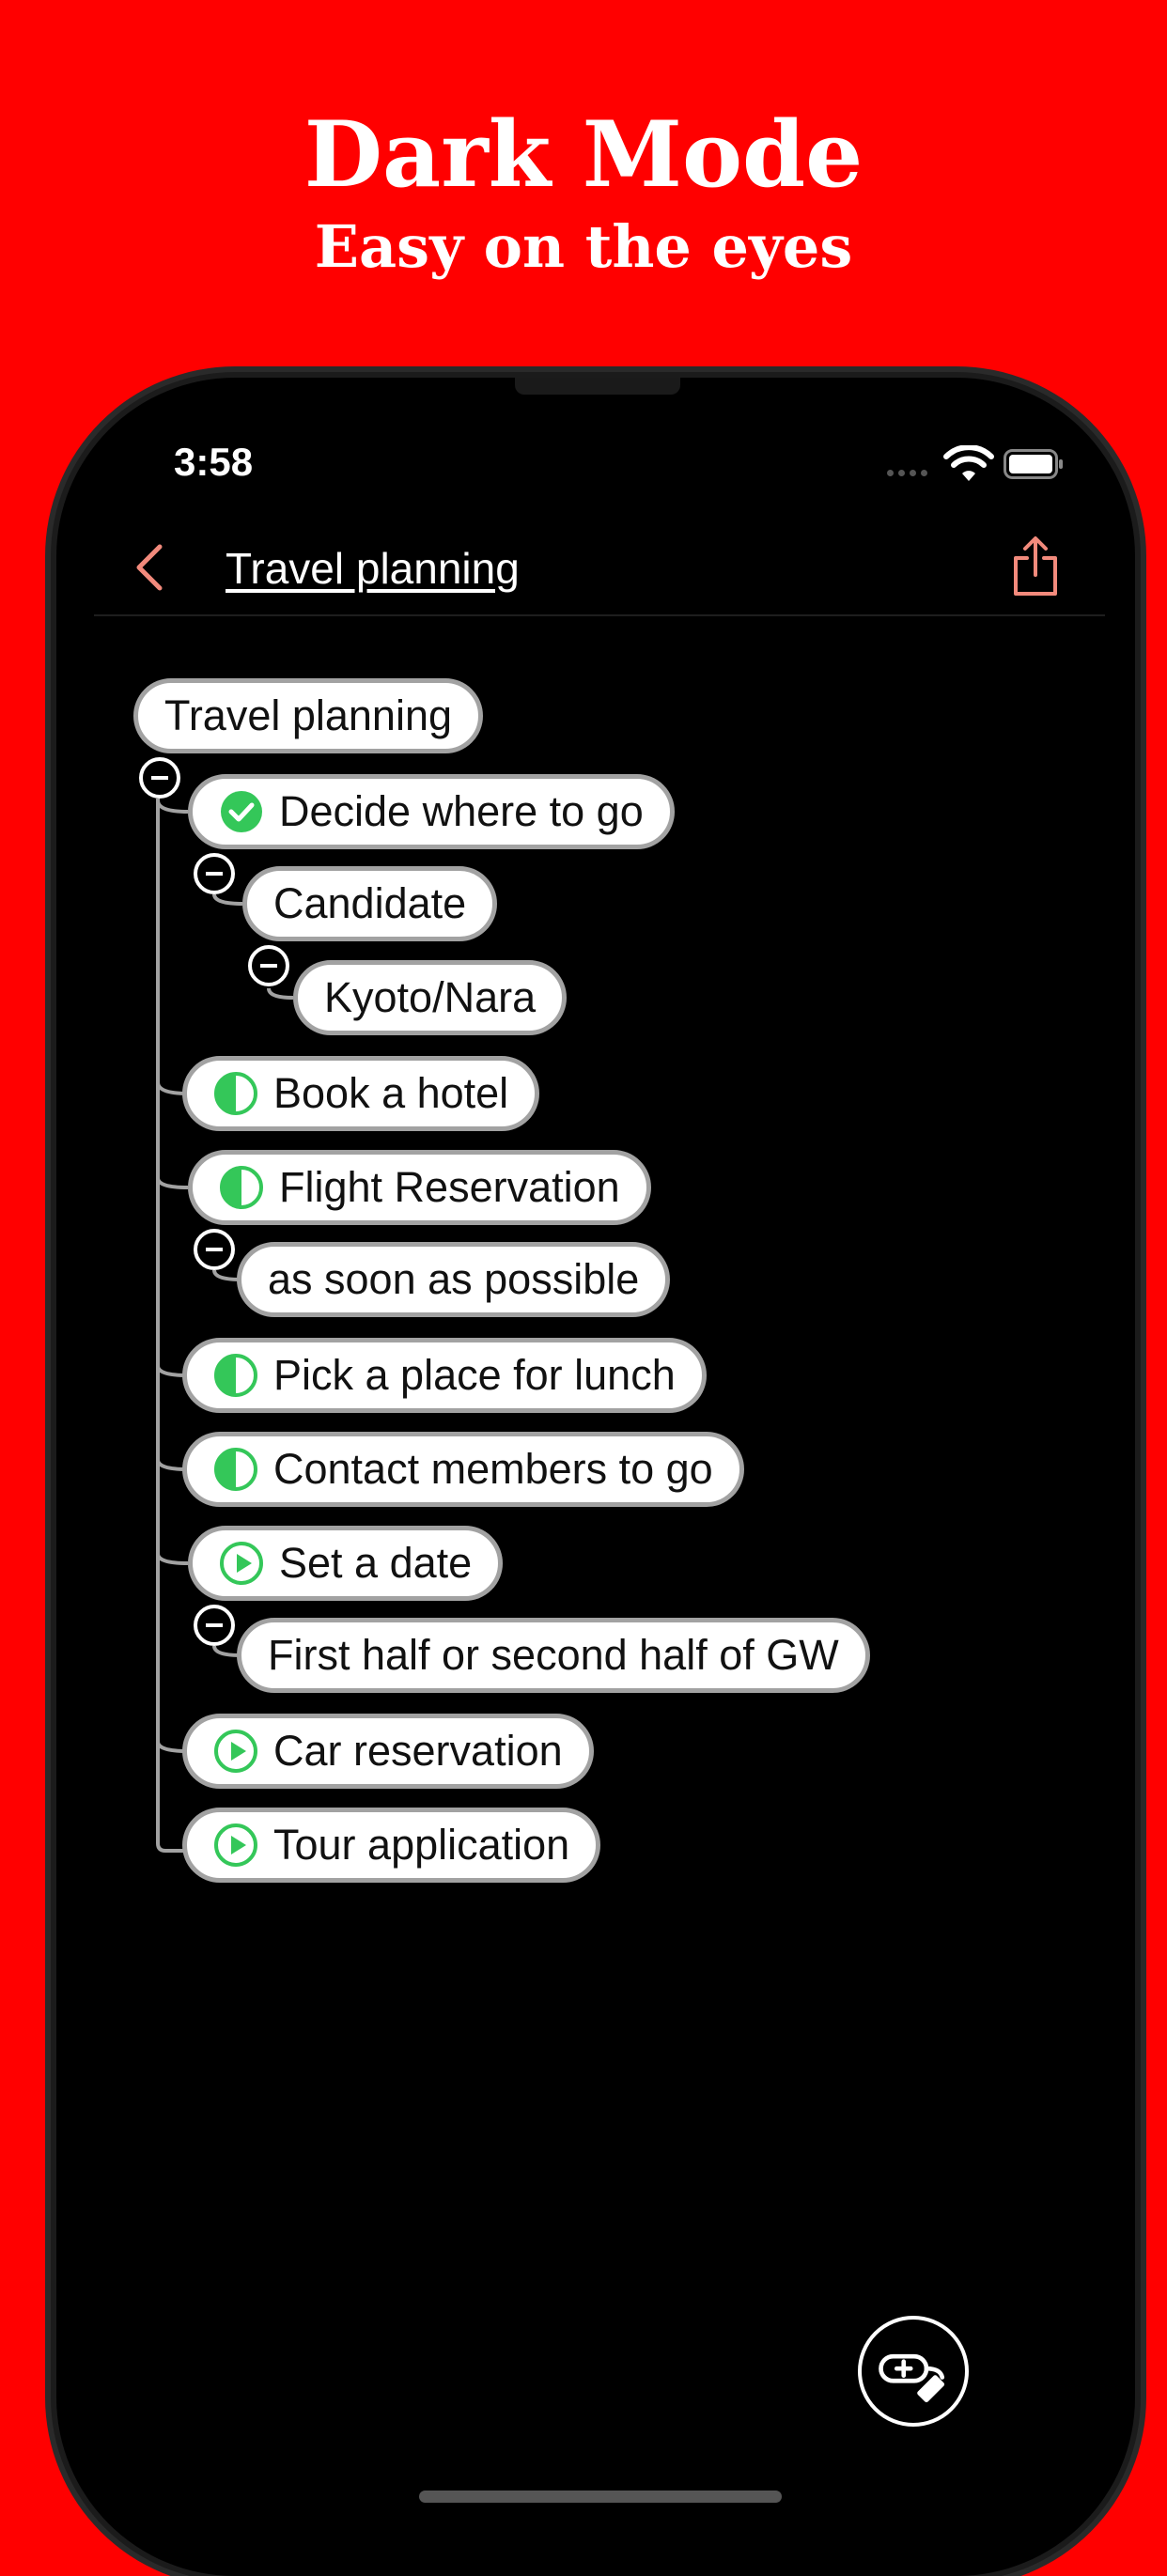 This screenshot has width=1167, height=2576. Describe the element at coordinates (600, 2497) in the screenshot. I see `home-indicator` at that location.